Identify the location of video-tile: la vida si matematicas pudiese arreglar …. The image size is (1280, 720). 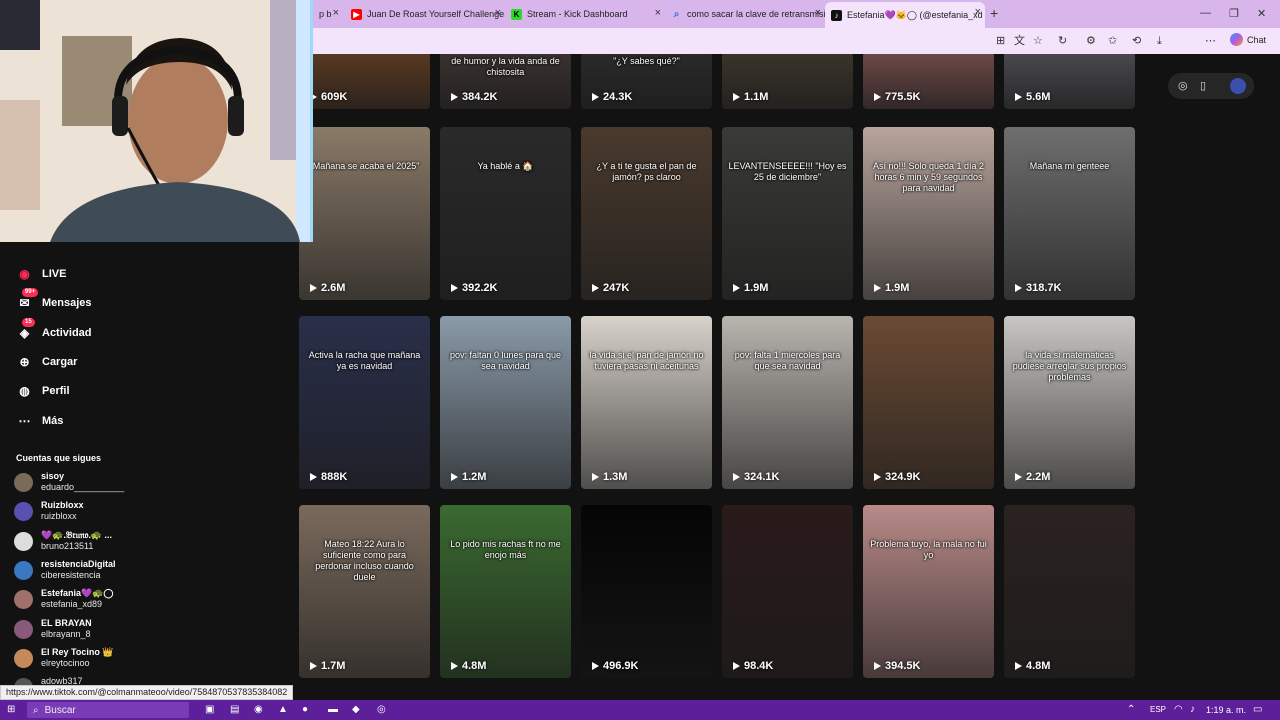
(1069, 402).